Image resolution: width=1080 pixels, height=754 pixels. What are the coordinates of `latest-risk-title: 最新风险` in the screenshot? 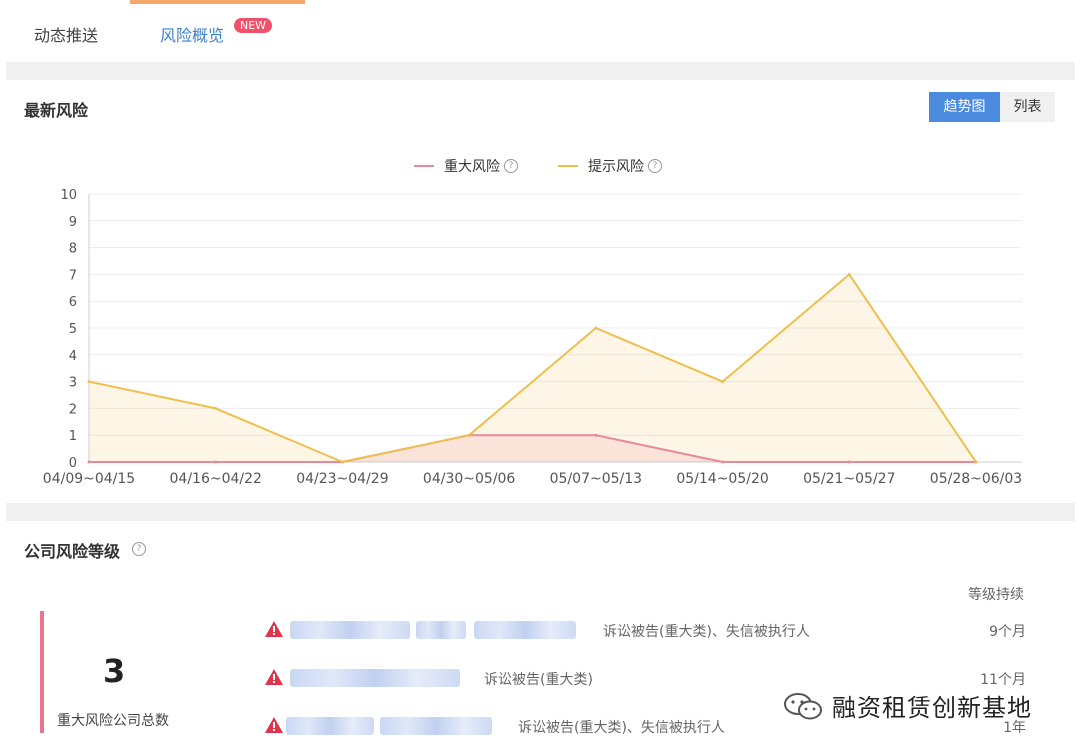 It's located at (56, 110).